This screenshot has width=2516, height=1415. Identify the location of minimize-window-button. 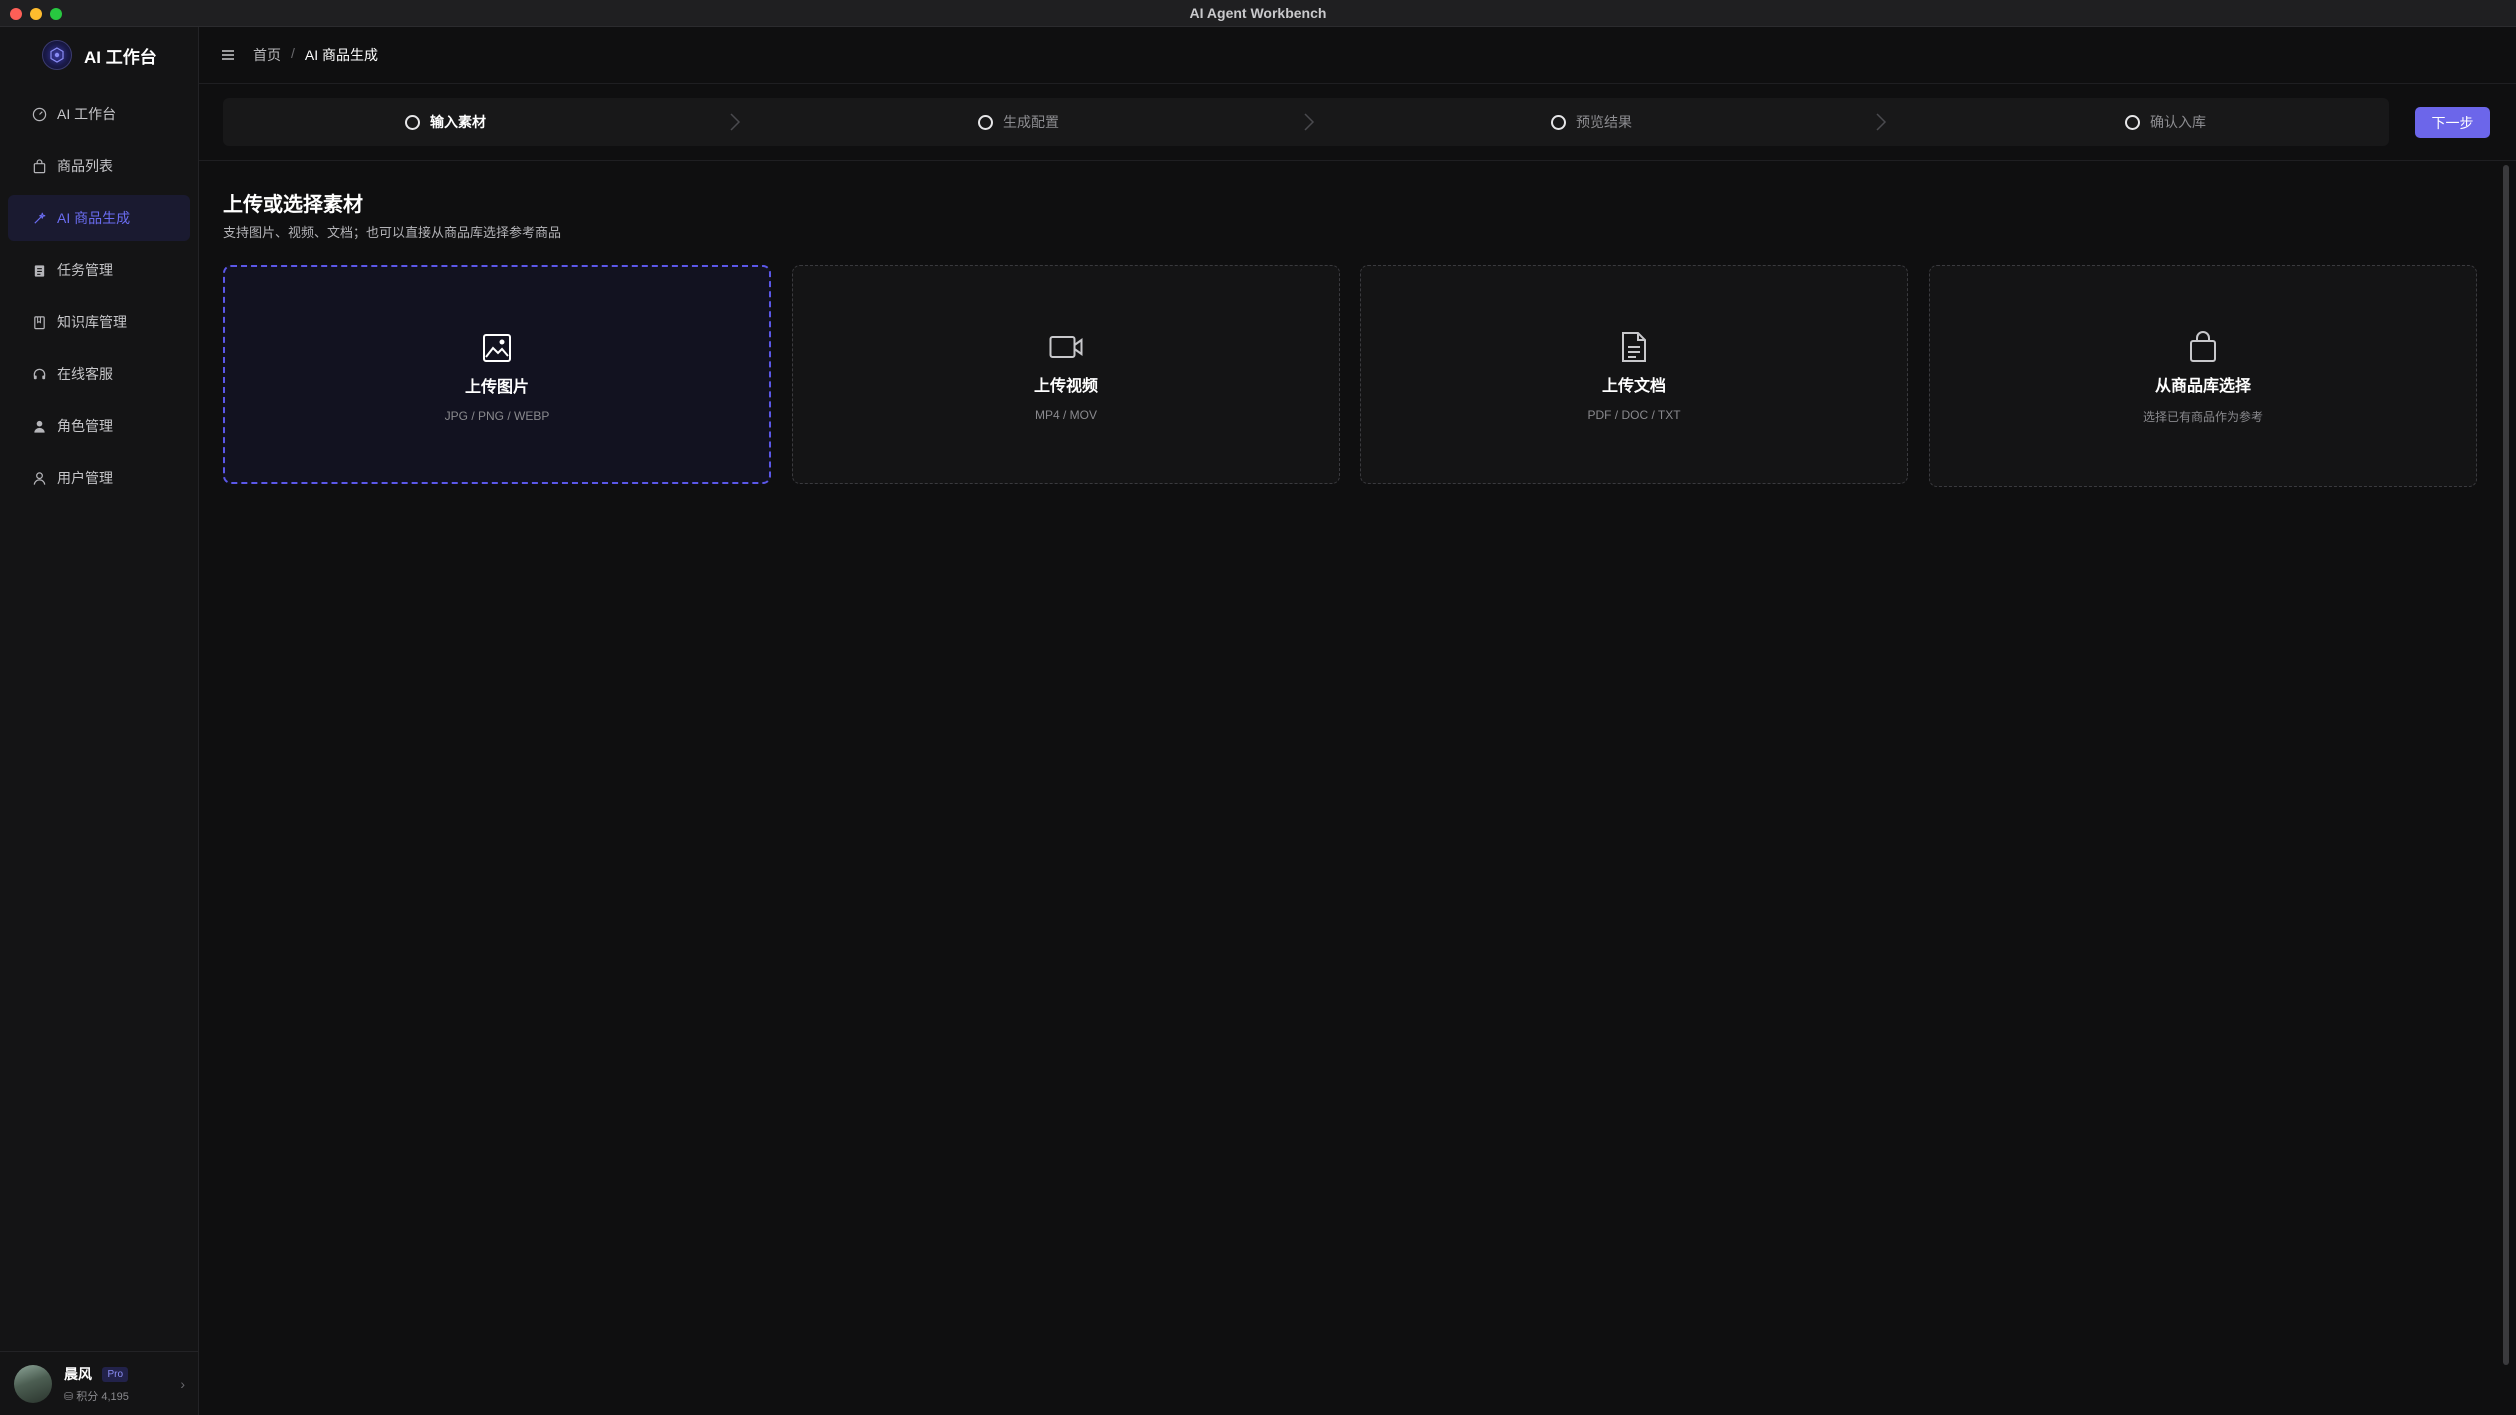
(36, 14).